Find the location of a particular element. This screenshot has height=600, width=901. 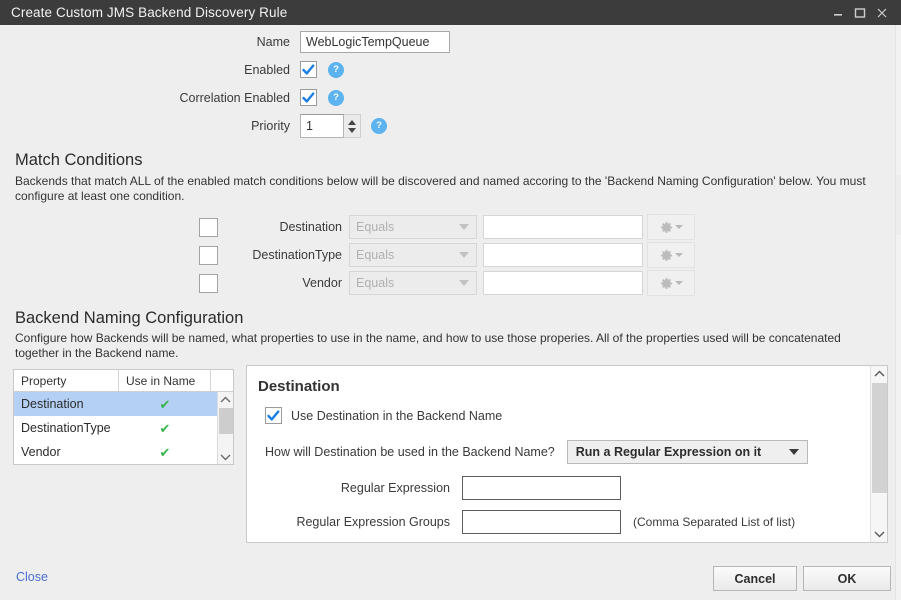

priority-stepper: 1 is located at coordinates (330, 126).